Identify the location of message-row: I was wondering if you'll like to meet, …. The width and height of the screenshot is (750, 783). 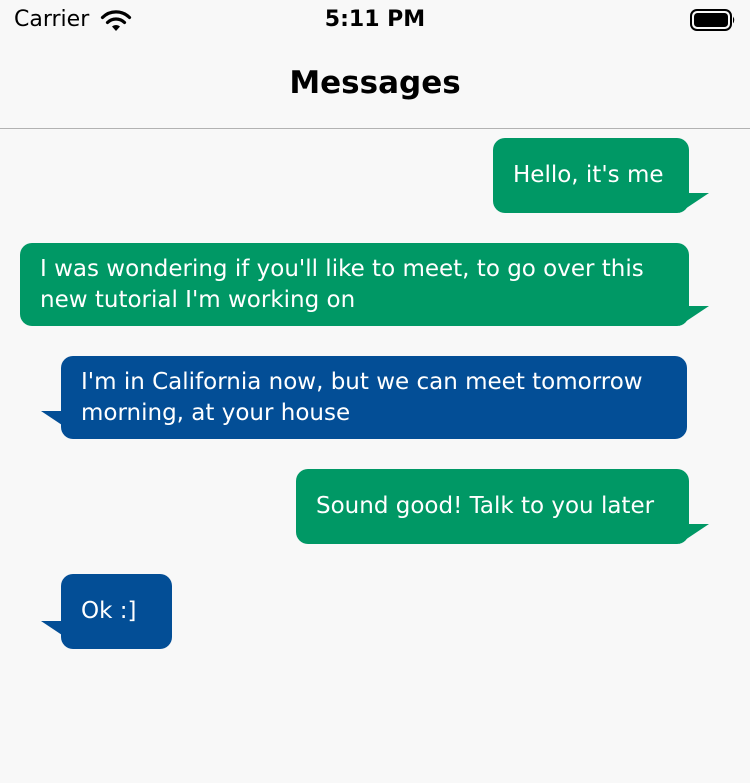
(375, 284).